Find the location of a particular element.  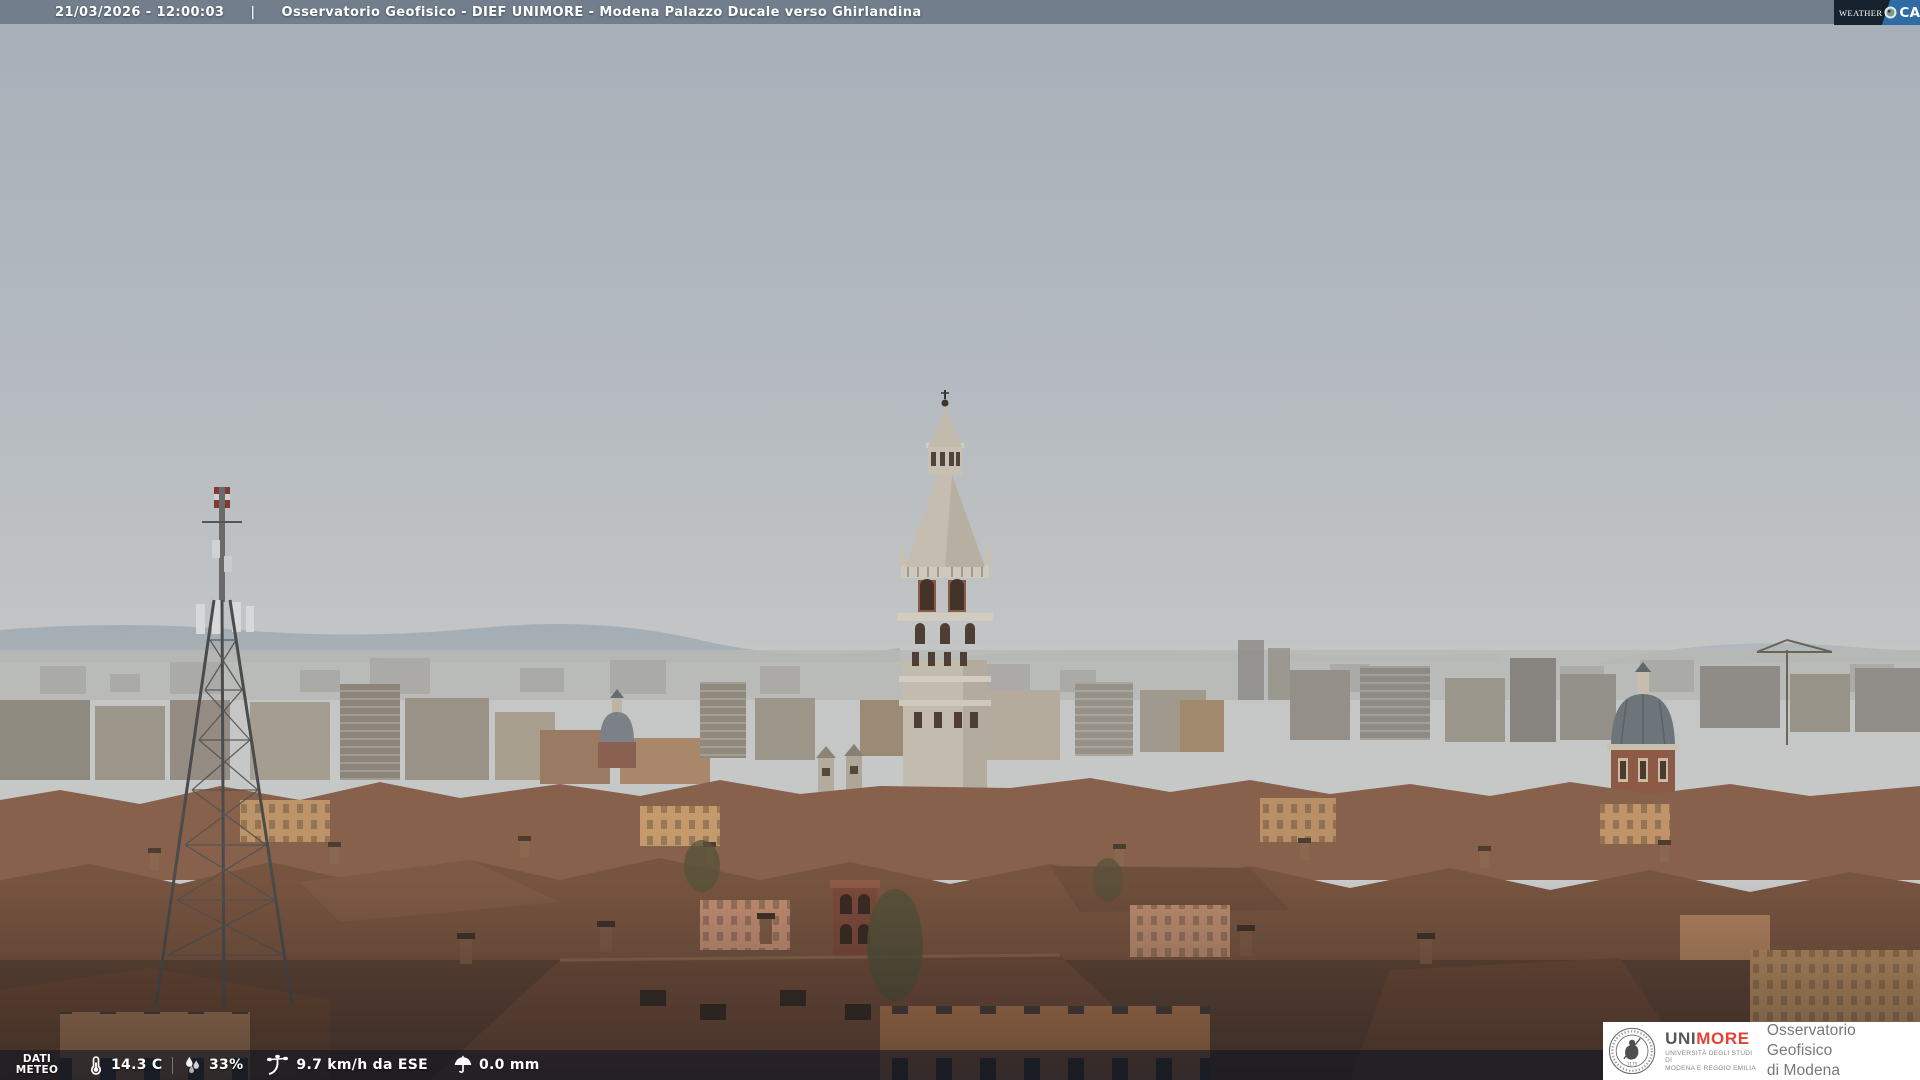

wind-reading: 9.7 km/h da ESE is located at coordinates (346, 1065).